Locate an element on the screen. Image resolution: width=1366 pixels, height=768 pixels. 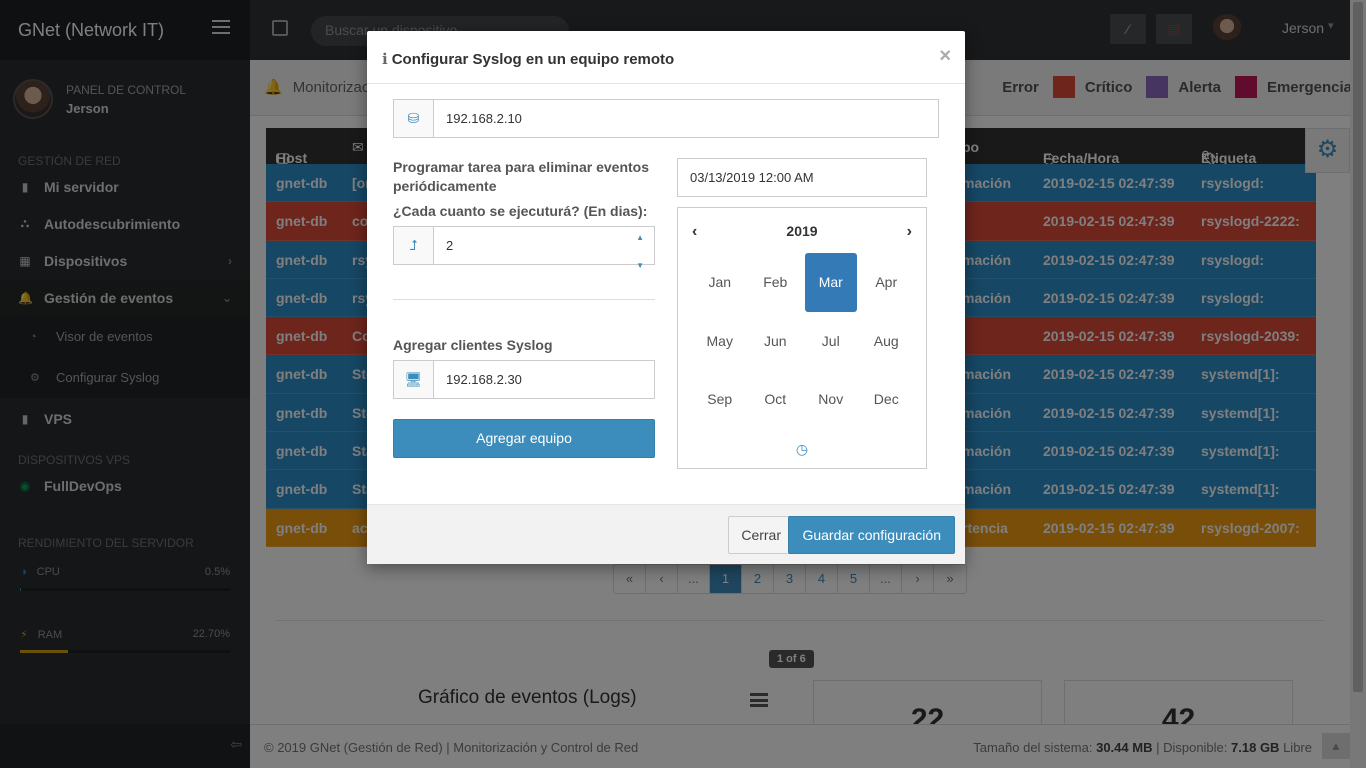
calendar-month: Mar is located at coordinates (831, 282).